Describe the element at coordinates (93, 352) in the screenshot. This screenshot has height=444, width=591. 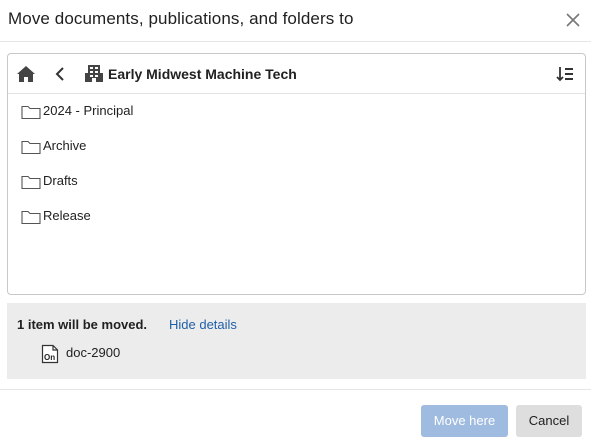
I see `moved-item-name: doc-2900` at that location.